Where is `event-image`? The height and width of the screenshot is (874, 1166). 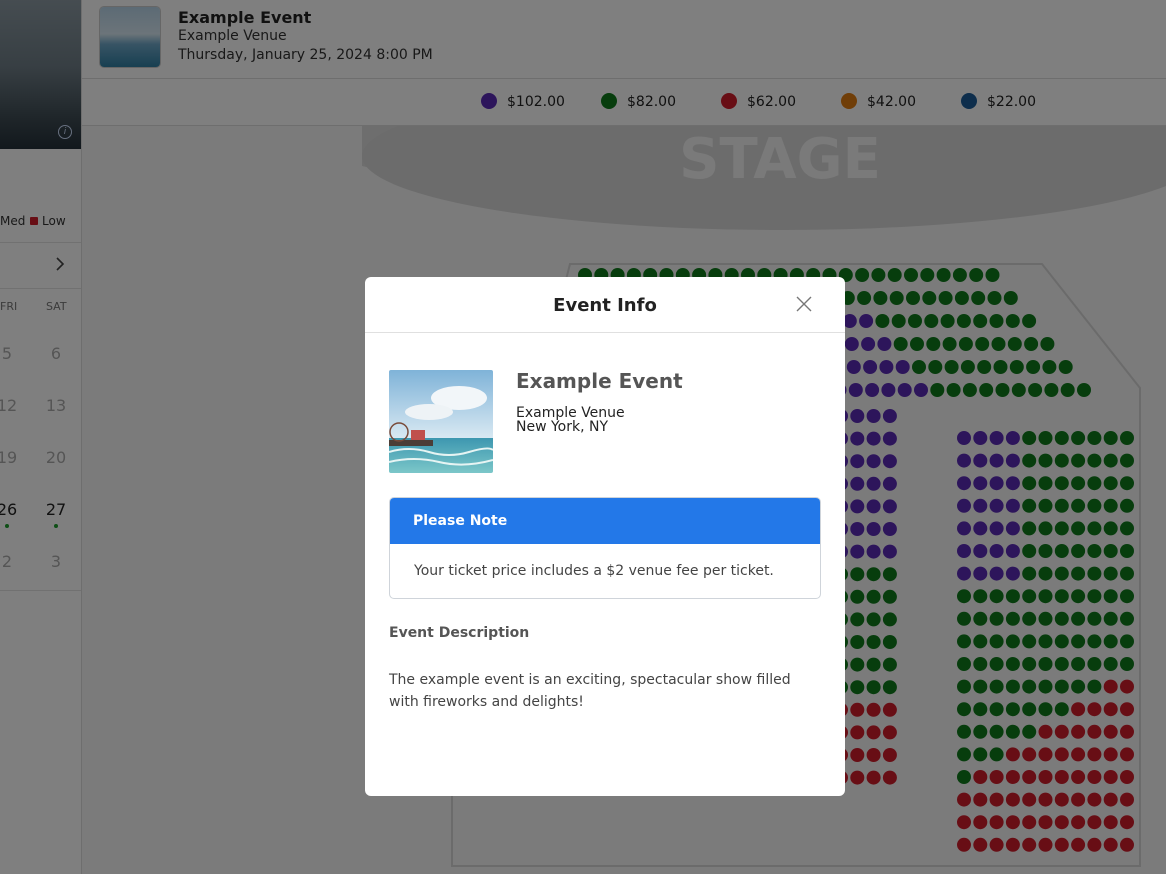 event-image is located at coordinates (441, 421).